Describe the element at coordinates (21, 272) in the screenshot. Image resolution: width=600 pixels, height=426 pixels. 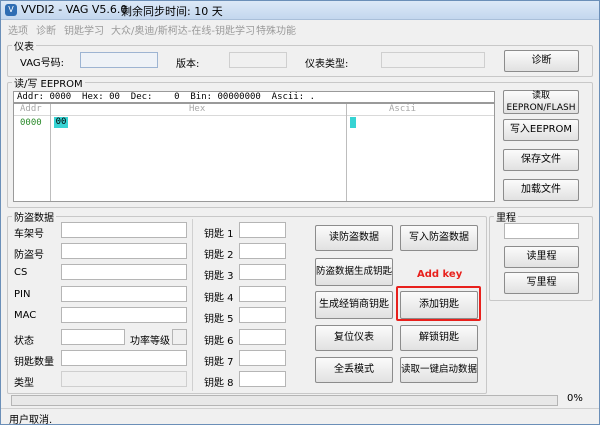
I see `cs-label: CS` at that location.